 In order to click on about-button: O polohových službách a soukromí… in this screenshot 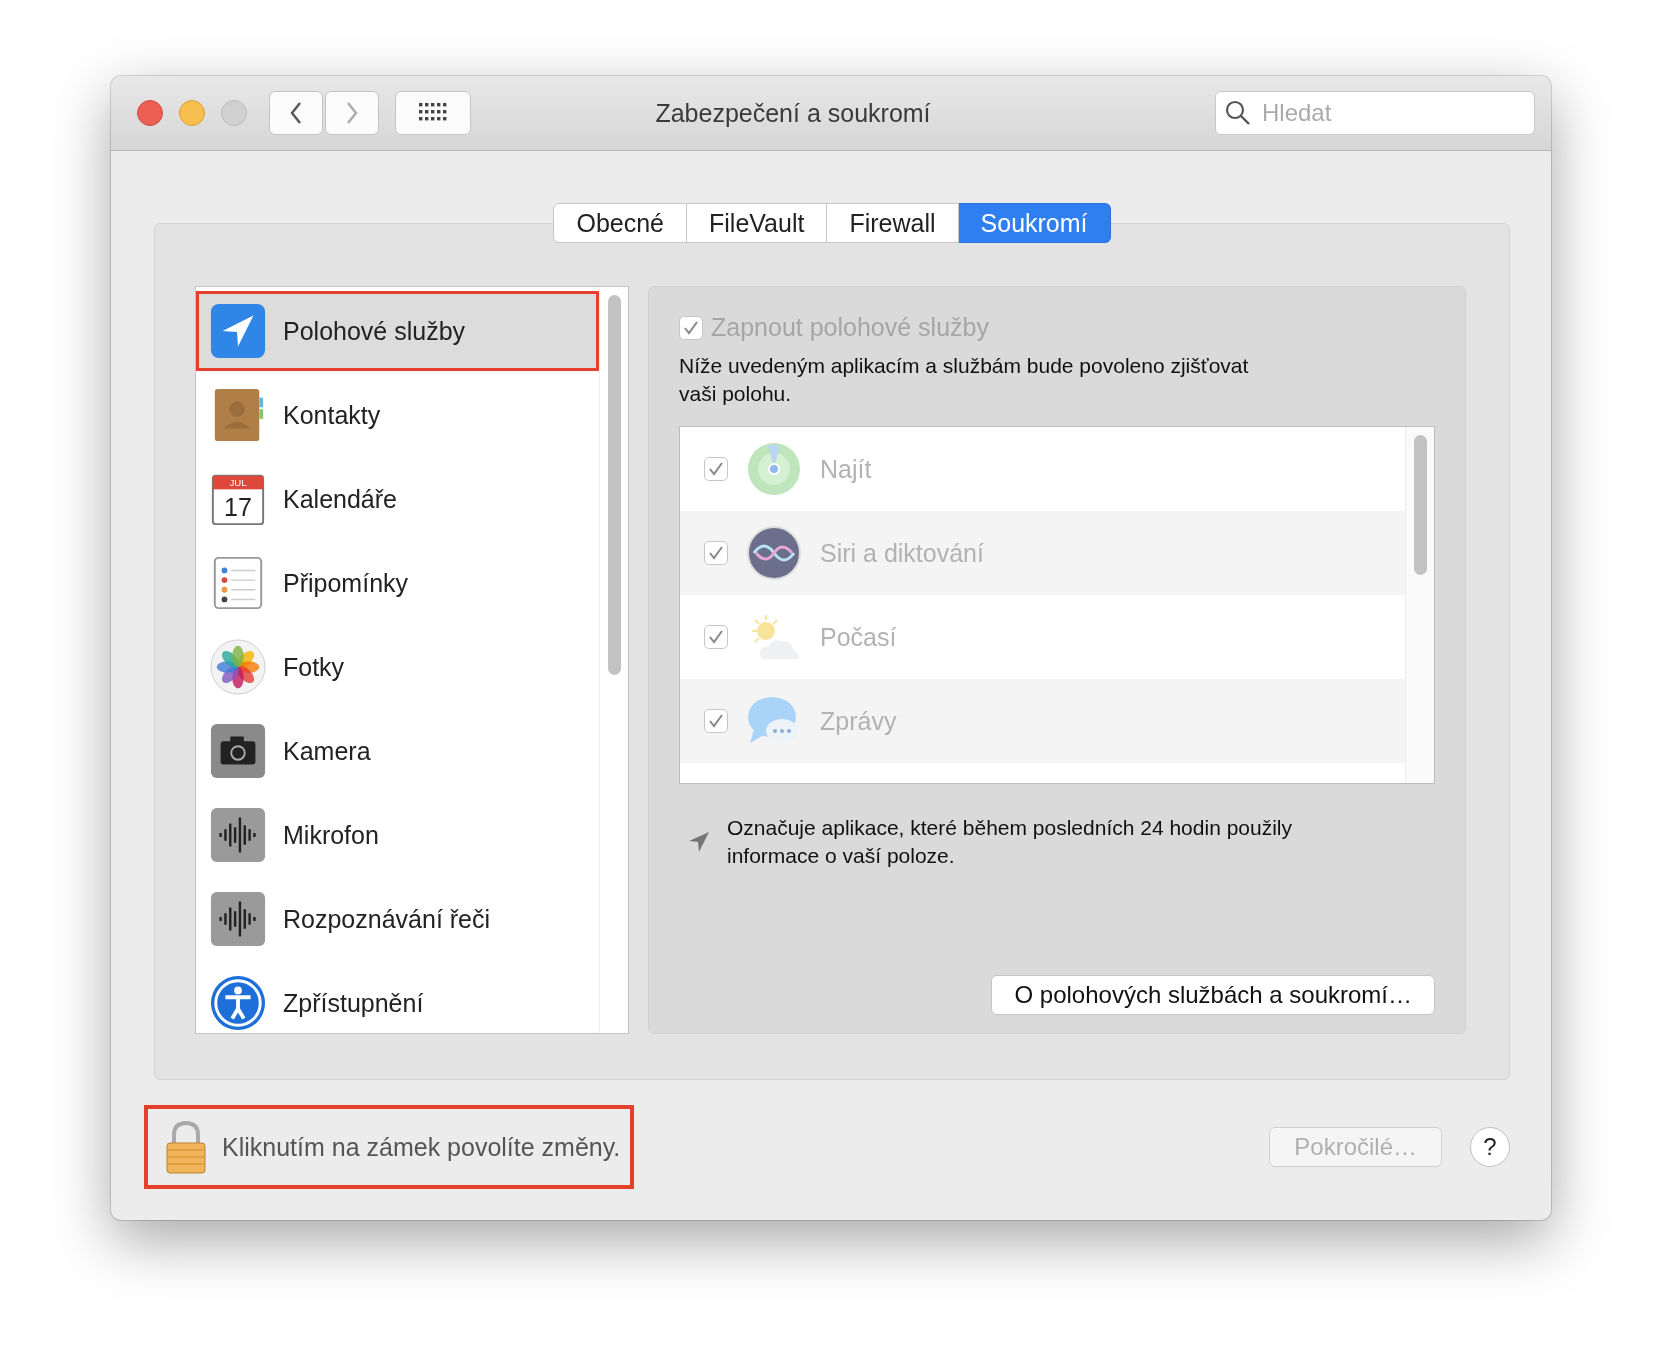, I will do `click(1213, 995)`.